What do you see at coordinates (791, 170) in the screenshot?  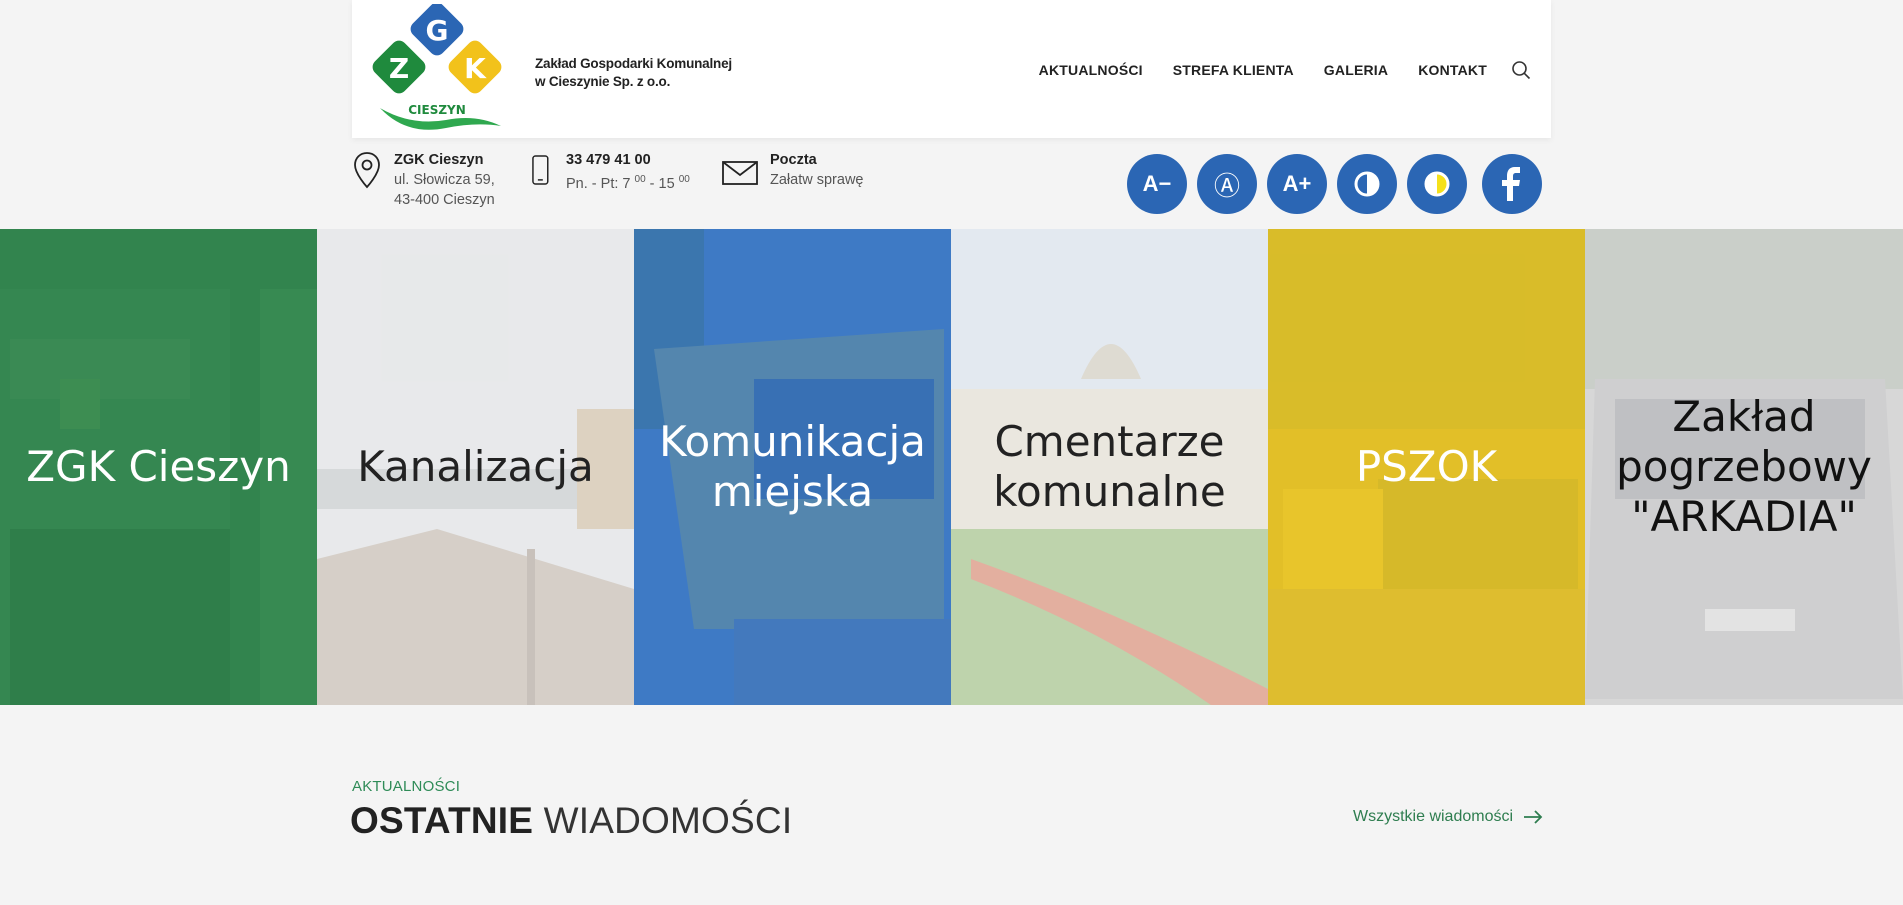 I see `mail-block: Poczta Załatw sprawę` at bounding box center [791, 170].